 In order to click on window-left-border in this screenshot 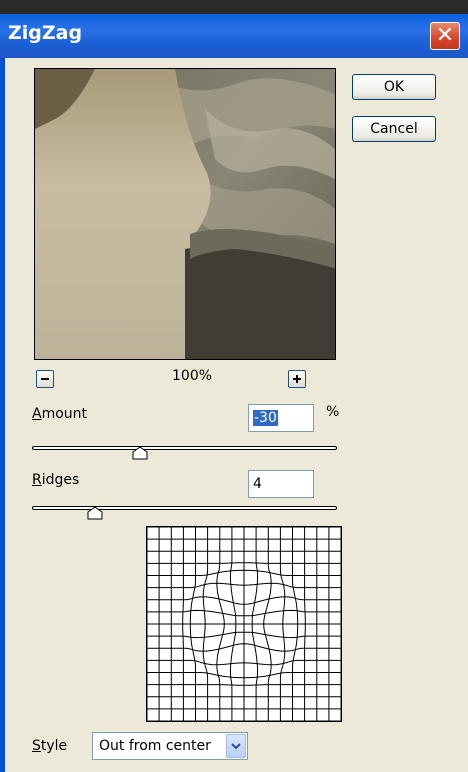, I will do `click(2, 415)`.